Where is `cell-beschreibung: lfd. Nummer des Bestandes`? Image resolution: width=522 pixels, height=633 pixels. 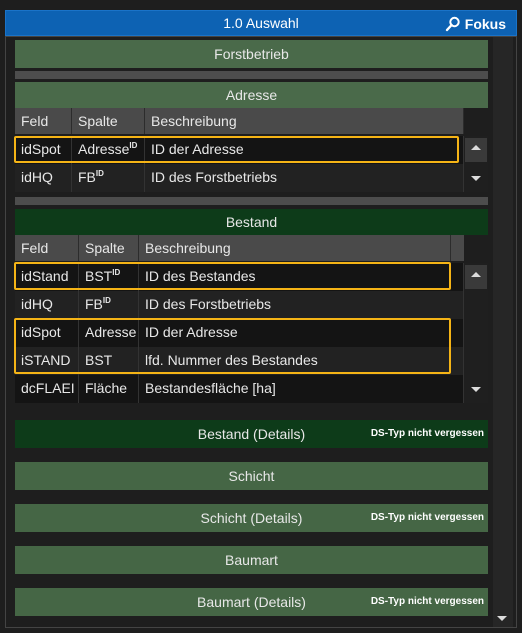 cell-beschreibung: lfd. Nummer des Bestandes is located at coordinates (301, 361).